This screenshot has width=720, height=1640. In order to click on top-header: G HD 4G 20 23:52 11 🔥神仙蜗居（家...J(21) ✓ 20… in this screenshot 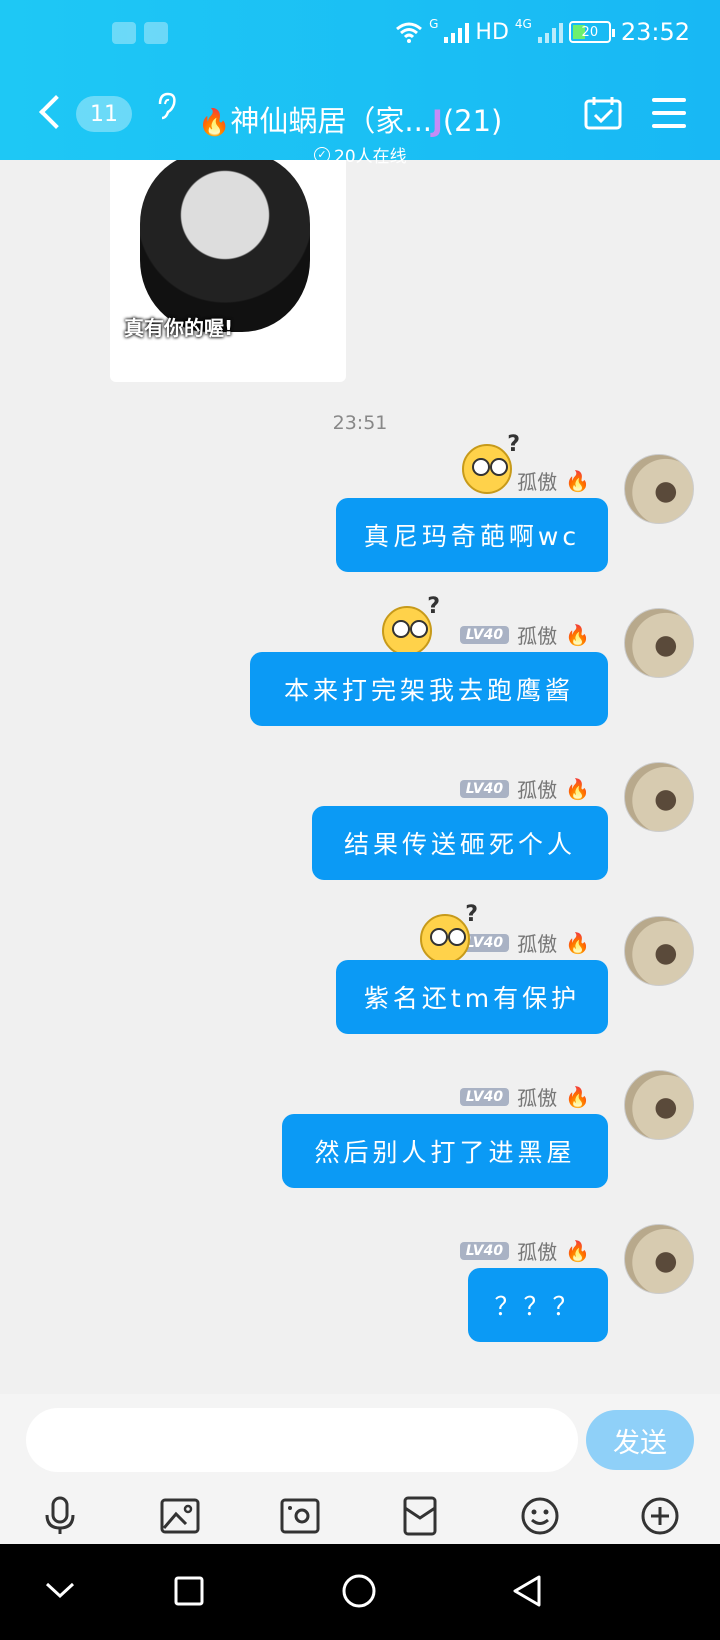, I will do `click(360, 83)`.